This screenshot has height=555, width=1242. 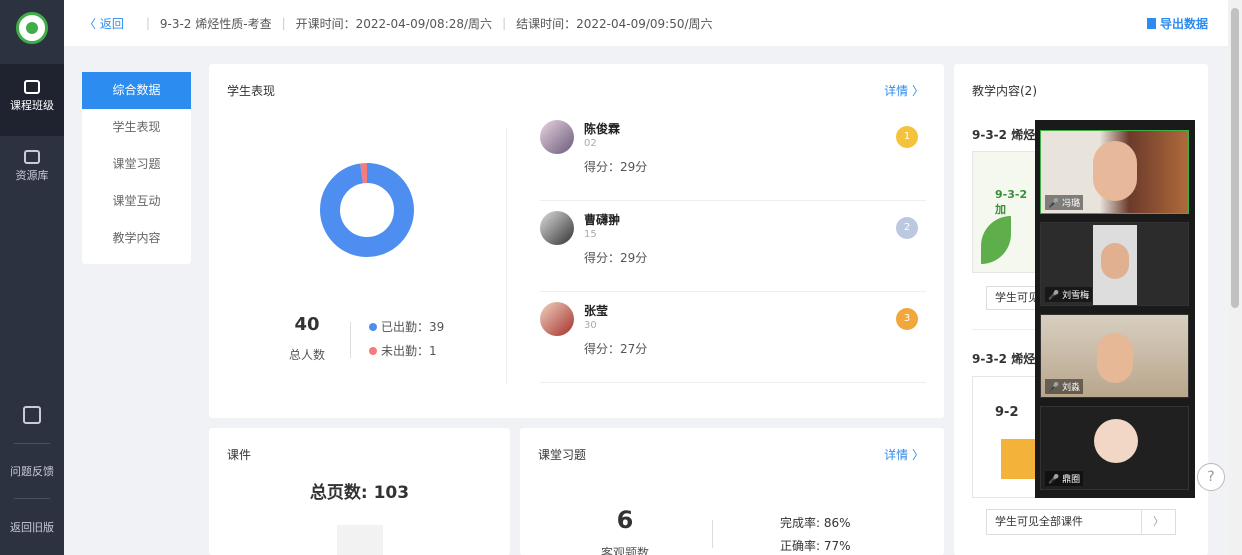 What do you see at coordinates (907, 228) in the screenshot?
I see `silver-medal-icon: 2` at bounding box center [907, 228].